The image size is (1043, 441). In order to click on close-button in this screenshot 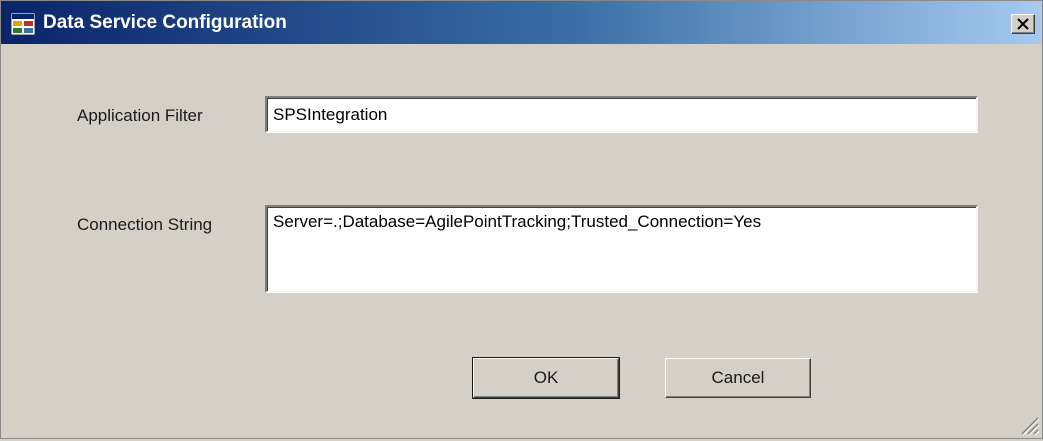, I will do `click(1023, 24)`.